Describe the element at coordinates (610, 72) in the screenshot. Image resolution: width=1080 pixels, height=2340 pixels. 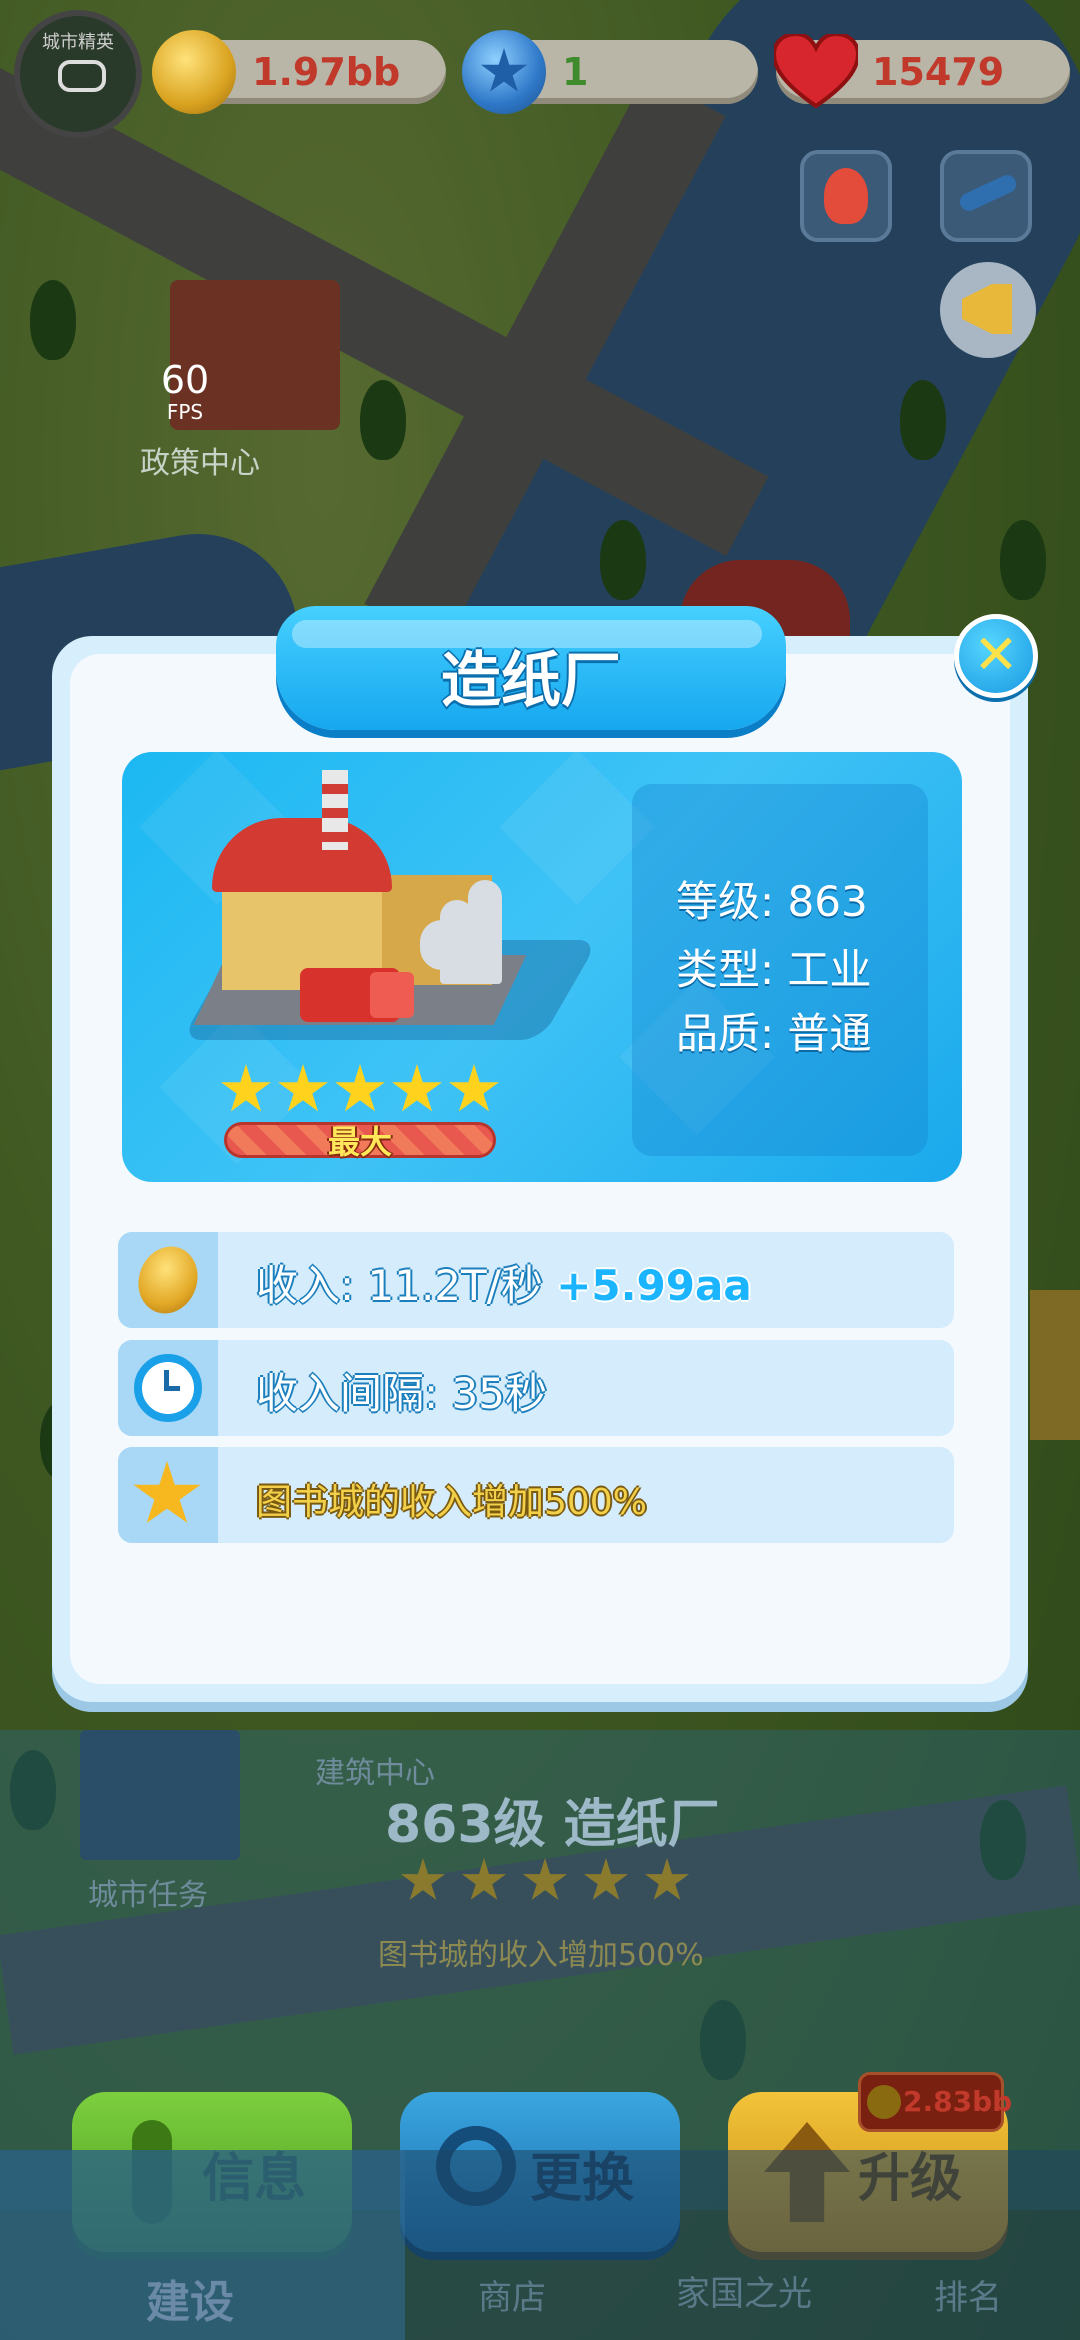
I see `stars-counter: 1` at that location.